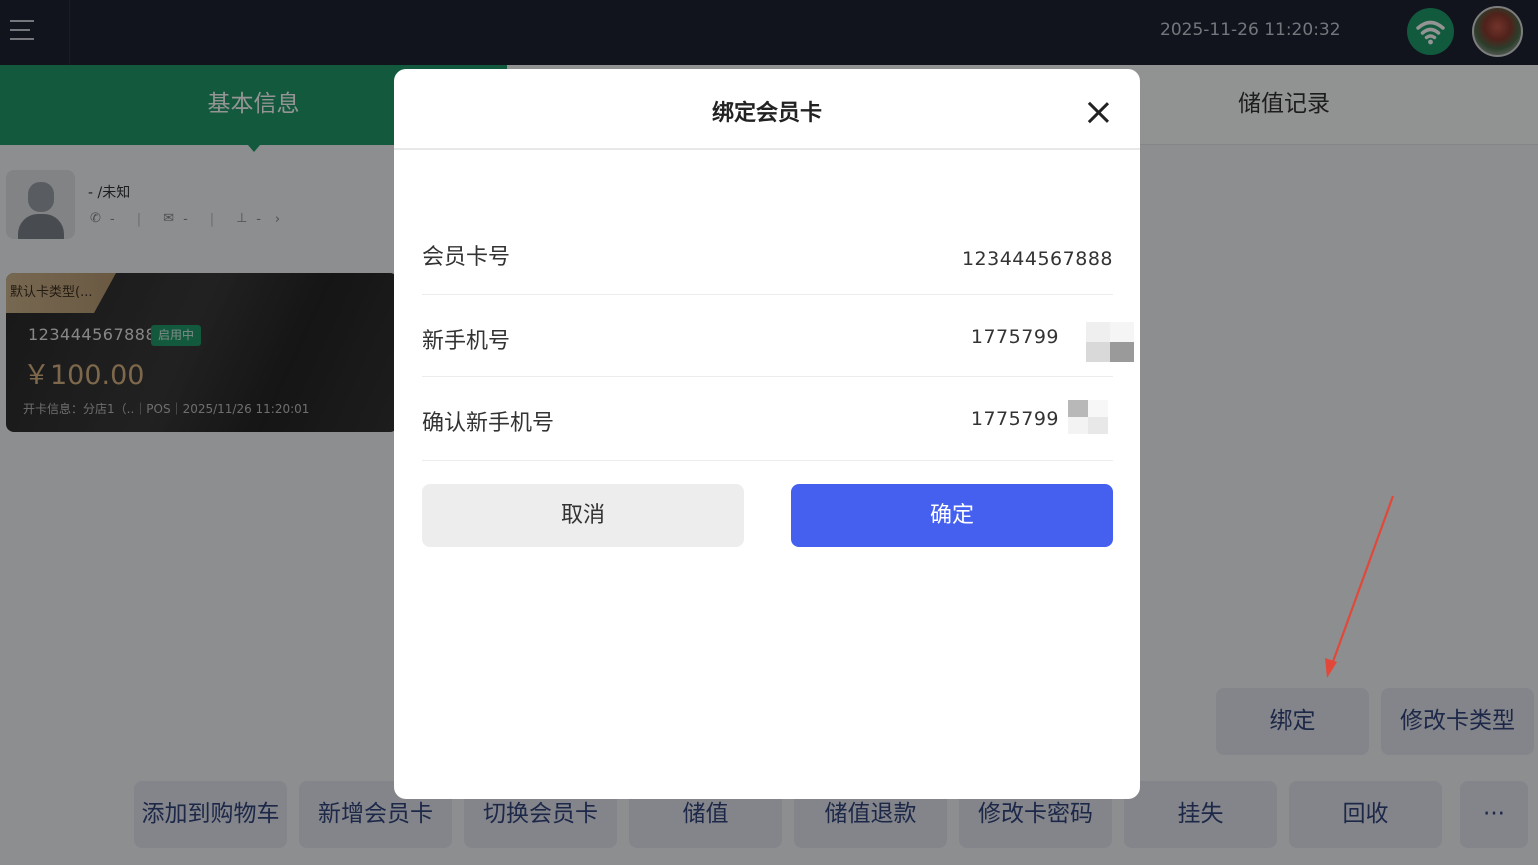 The height and width of the screenshot is (865, 1538). What do you see at coordinates (1098, 112) in the screenshot?
I see `close-icon` at bounding box center [1098, 112].